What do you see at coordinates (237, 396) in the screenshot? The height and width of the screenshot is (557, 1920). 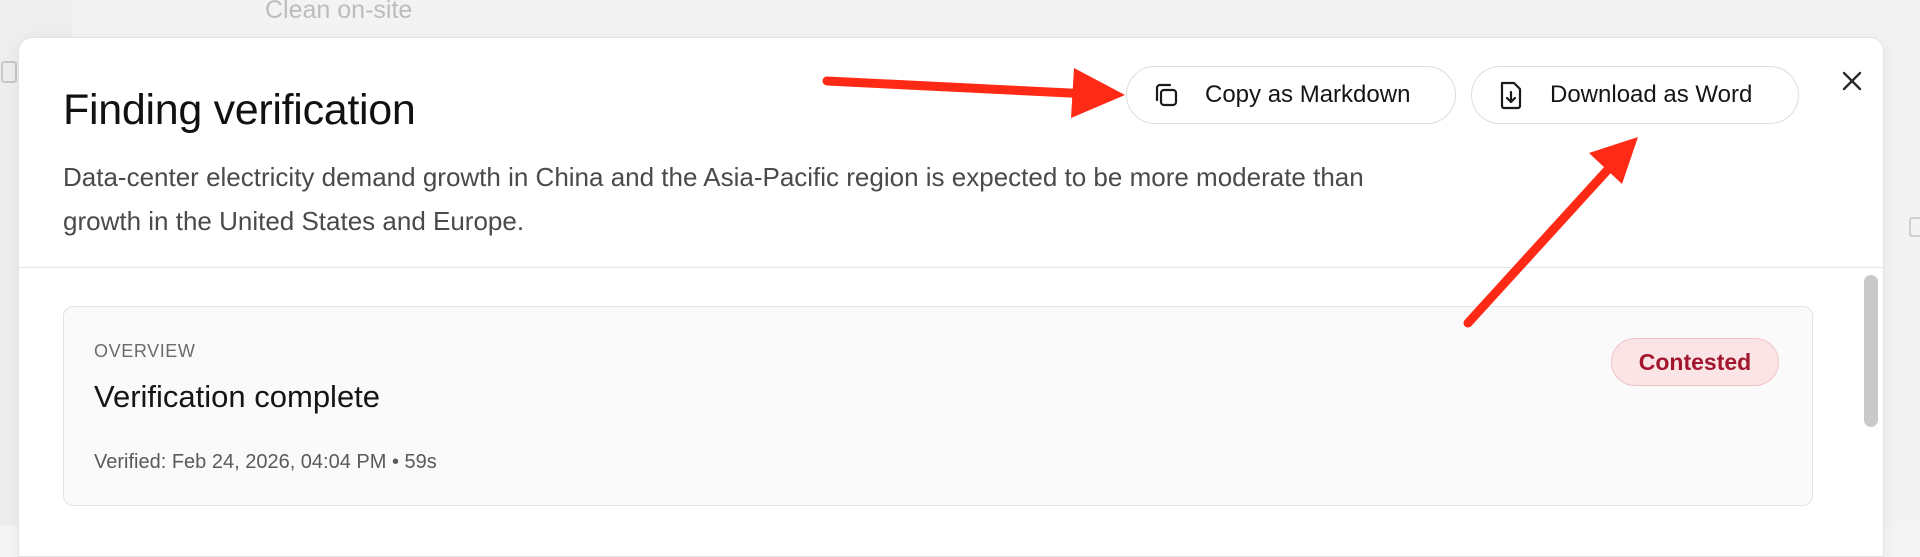 I see `overview-title: Verification complete` at bounding box center [237, 396].